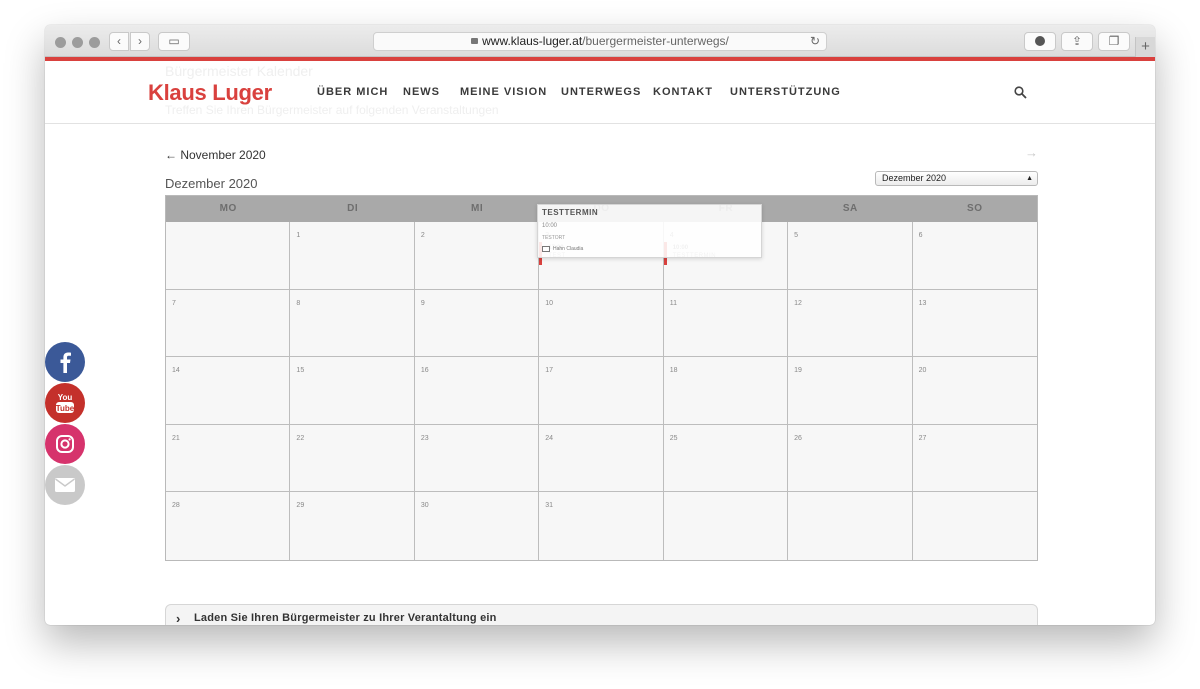  I want to click on instagram-button, so click(65, 444).